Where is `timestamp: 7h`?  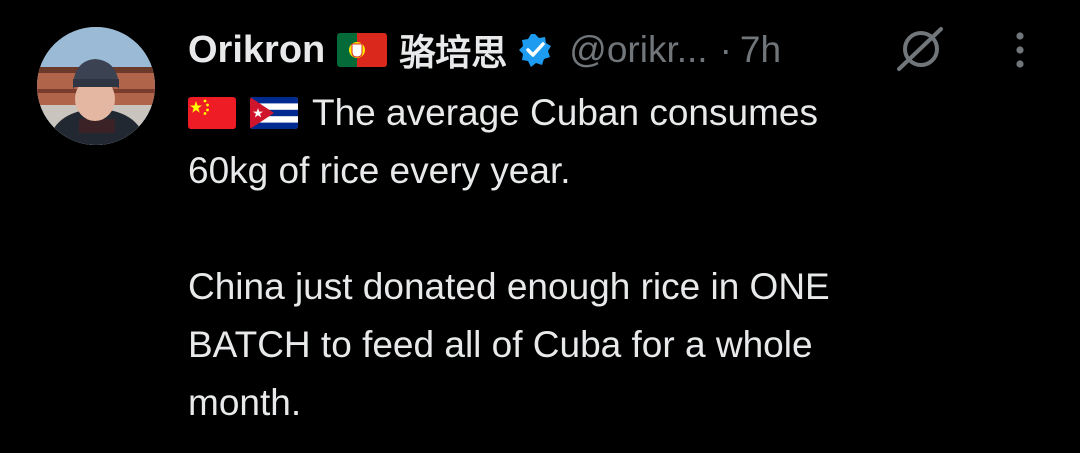
timestamp: 7h is located at coordinates (760, 50).